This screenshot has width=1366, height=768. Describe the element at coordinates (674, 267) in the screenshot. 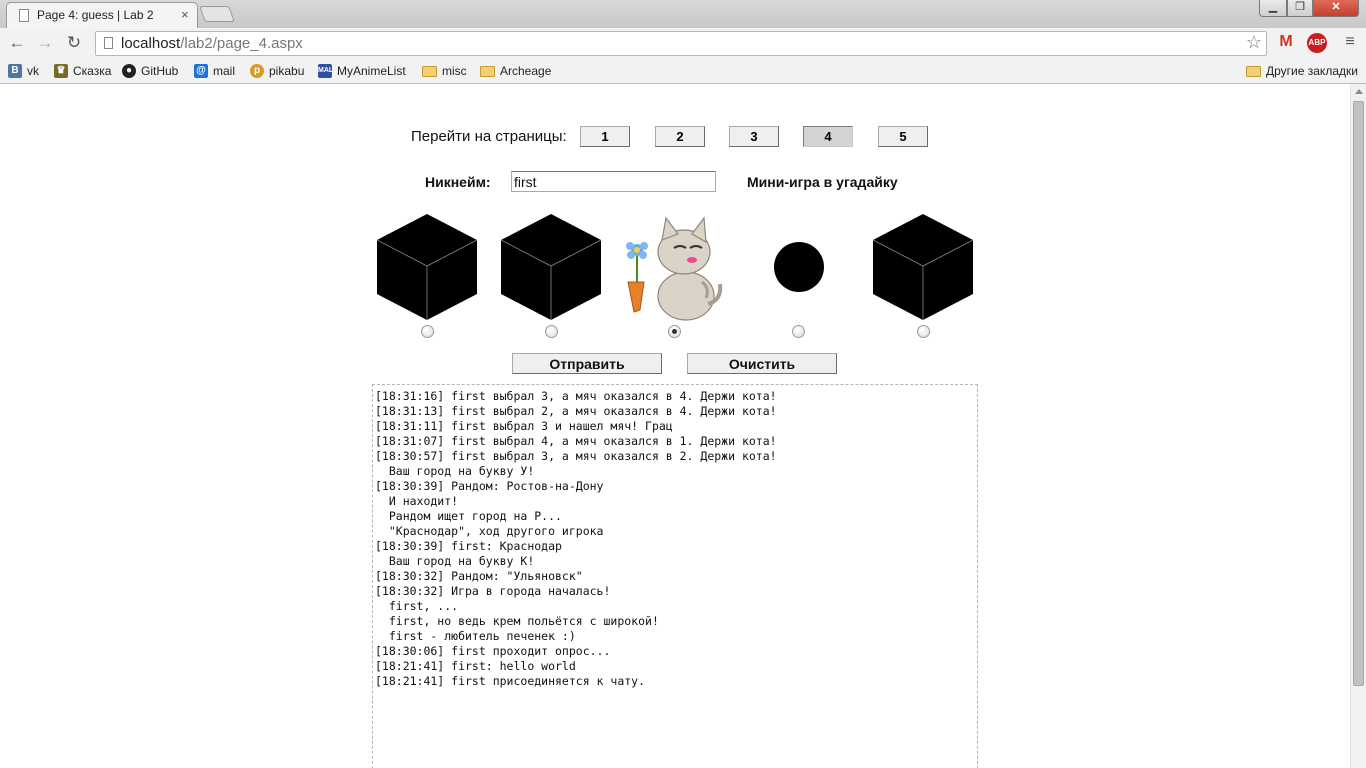

I see `cat-image` at that location.